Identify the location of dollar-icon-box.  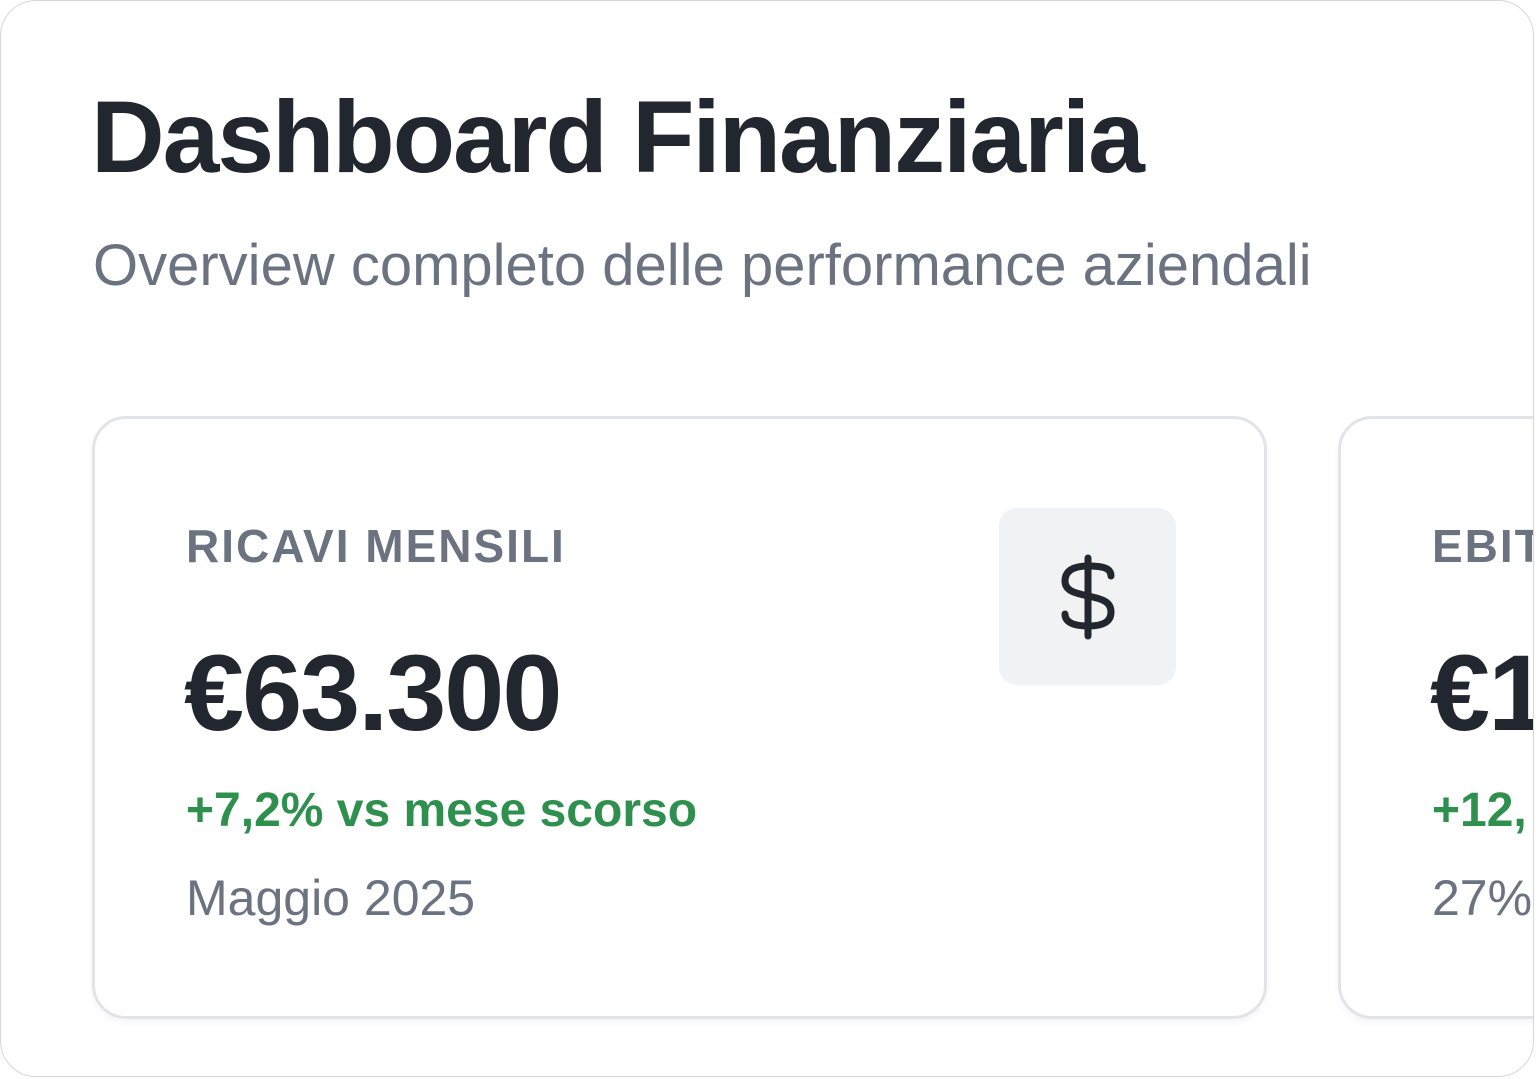
(1087, 596).